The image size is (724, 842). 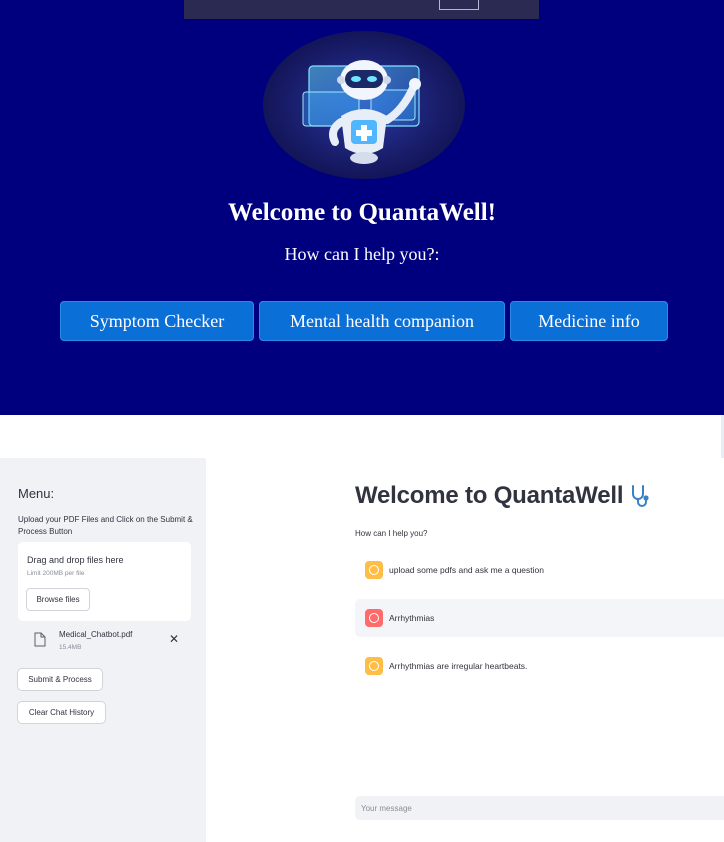 What do you see at coordinates (60, 679) in the screenshot?
I see `submit-process-button: Submit & Process` at bounding box center [60, 679].